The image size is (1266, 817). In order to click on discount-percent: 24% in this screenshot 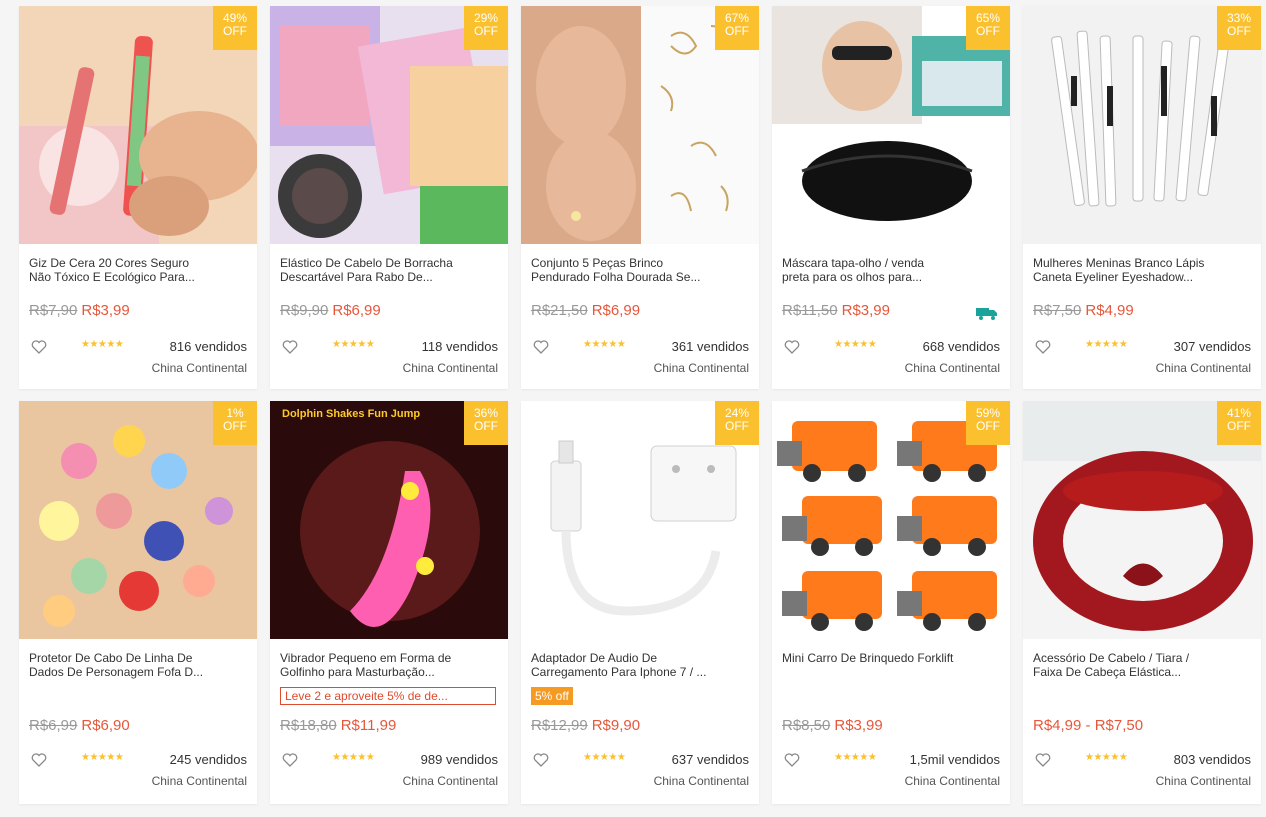, I will do `click(737, 413)`.